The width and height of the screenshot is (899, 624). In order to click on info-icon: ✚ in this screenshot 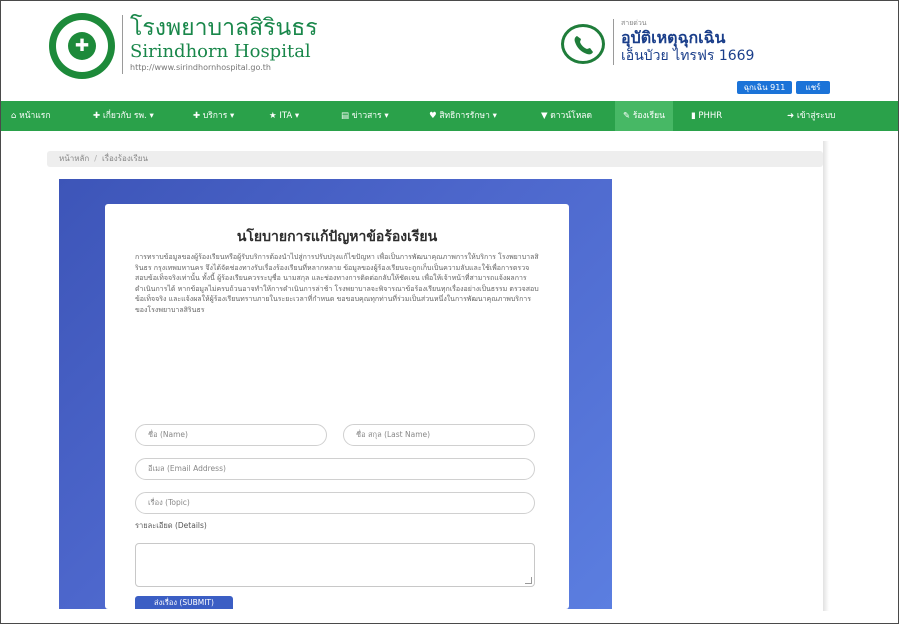, I will do `click(97, 116)`.